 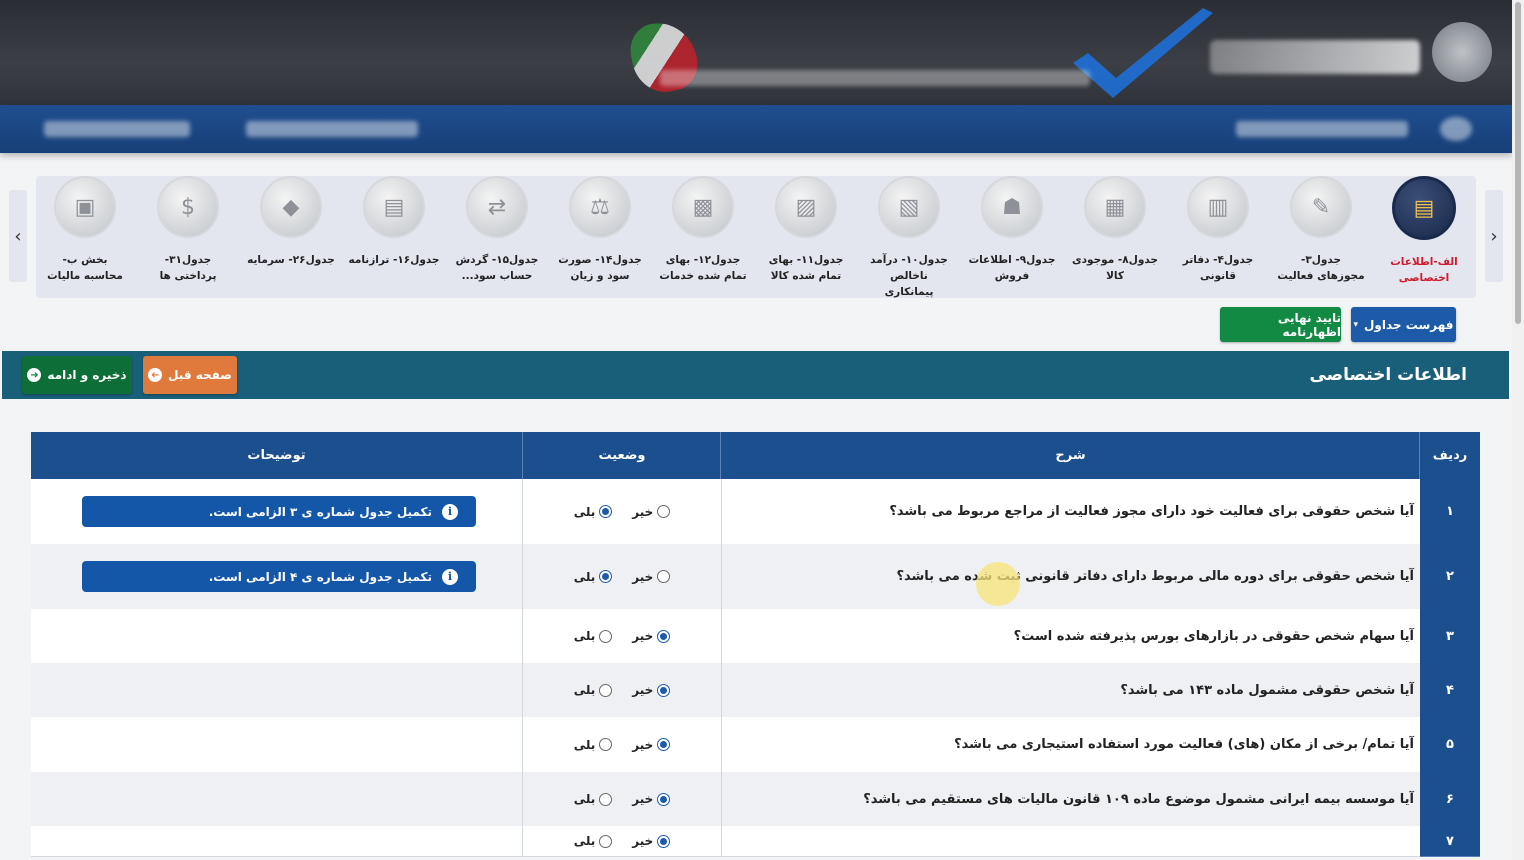 What do you see at coordinates (703, 268) in the screenshot?
I see `carousel-item-label: جدول۱۲- بهای تمام شده خدمات` at bounding box center [703, 268].